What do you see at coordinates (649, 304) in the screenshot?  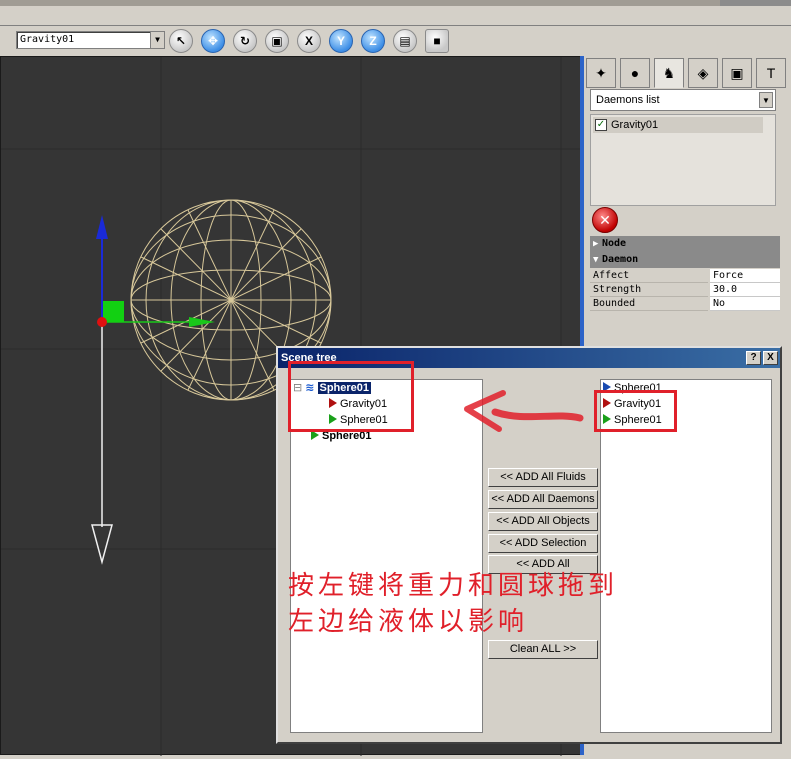 I see `property-key: Bounded` at bounding box center [649, 304].